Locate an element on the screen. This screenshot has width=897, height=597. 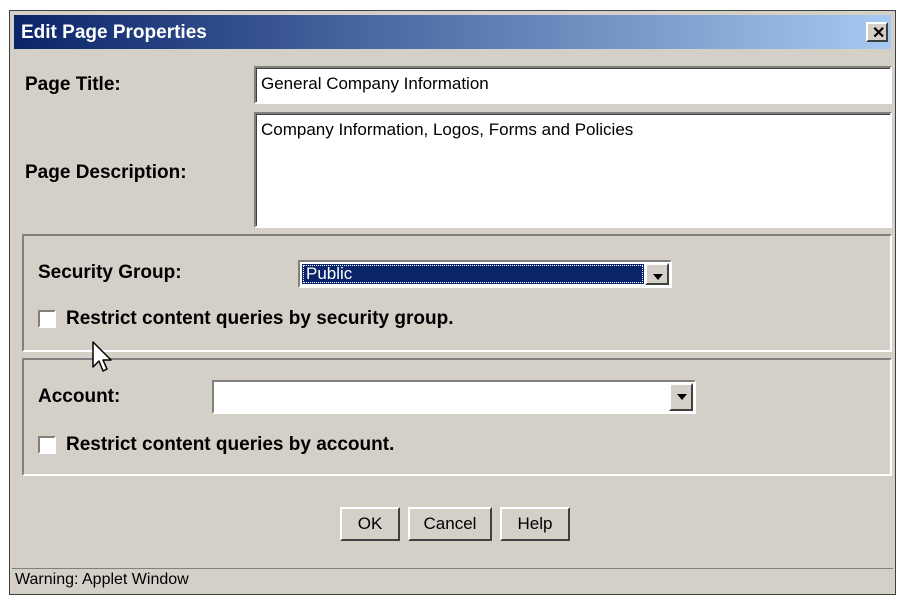
status-bar: Warning: Applet Window is located at coordinates (452, 580).